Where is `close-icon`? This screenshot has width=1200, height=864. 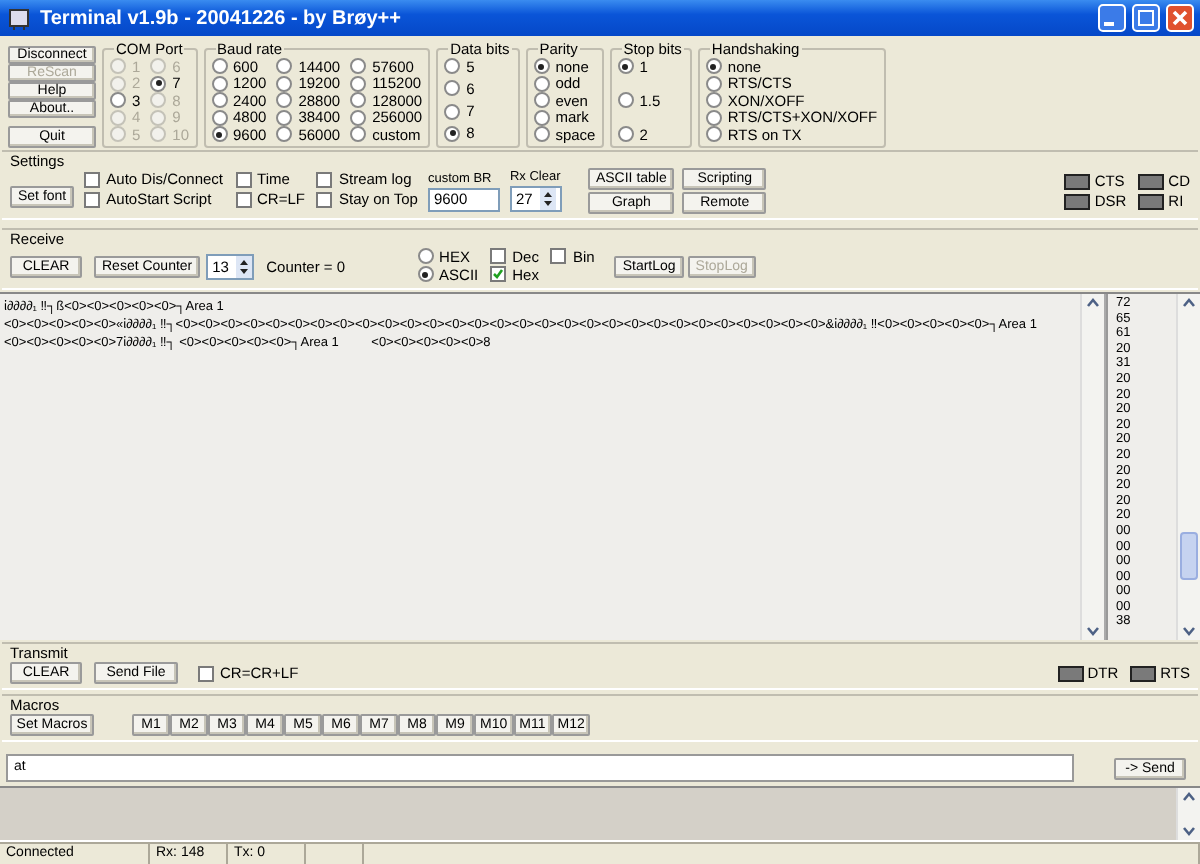 close-icon is located at coordinates (1180, 18).